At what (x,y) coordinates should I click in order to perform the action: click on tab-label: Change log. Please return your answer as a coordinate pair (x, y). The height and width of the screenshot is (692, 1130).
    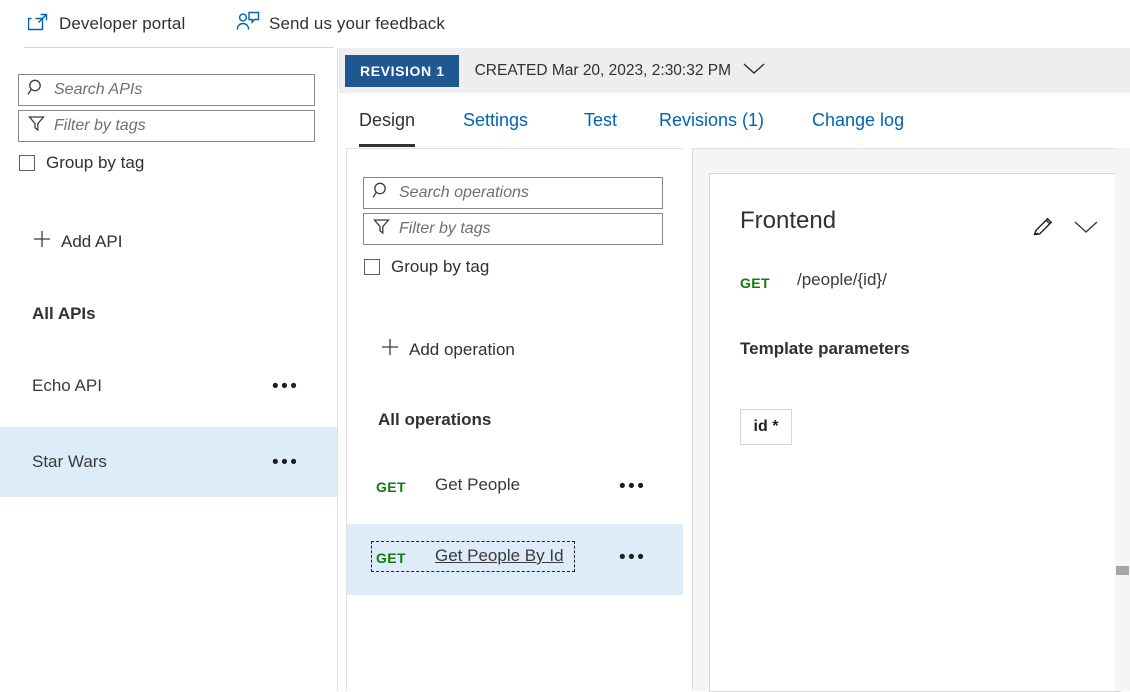
    Looking at the image, I should click on (858, 119).